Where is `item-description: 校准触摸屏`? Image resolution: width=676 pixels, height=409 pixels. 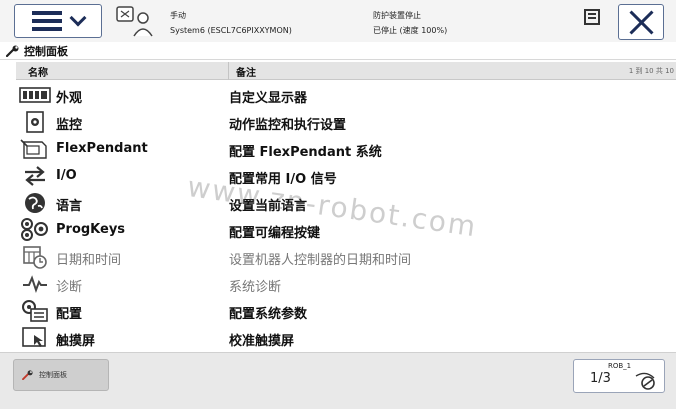 item-description: 校准触摸屏 is located at coordinates (262, 341).